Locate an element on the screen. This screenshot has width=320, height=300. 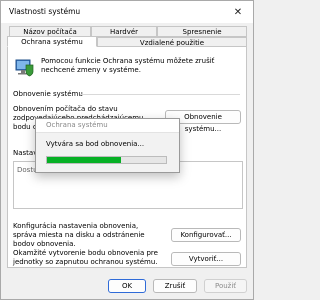
apply-button: Použiť is located at coordinates (225, 286).